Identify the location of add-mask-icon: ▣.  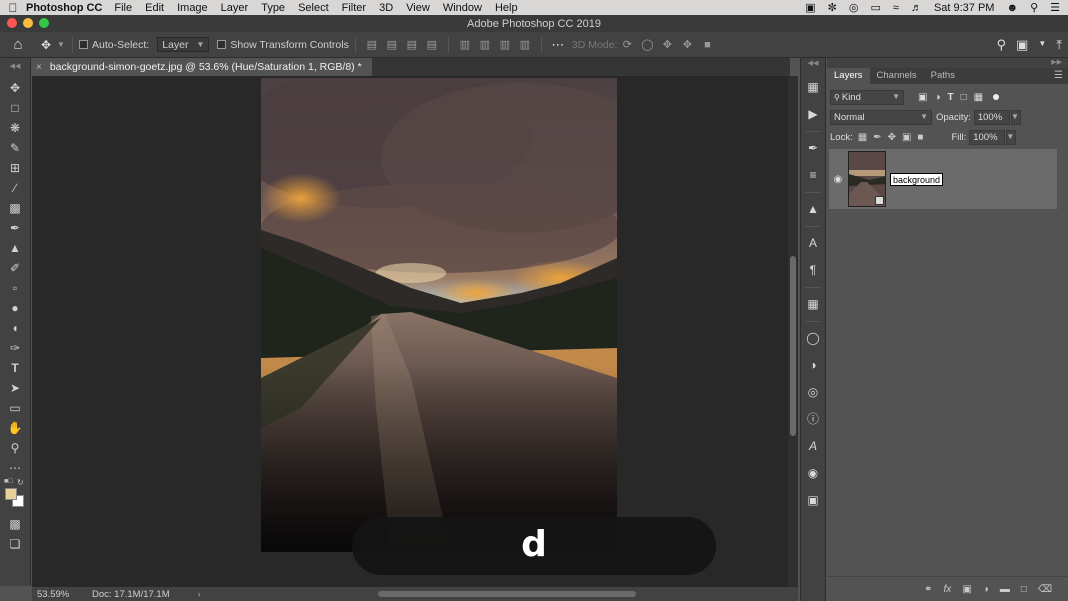
(966, 589).